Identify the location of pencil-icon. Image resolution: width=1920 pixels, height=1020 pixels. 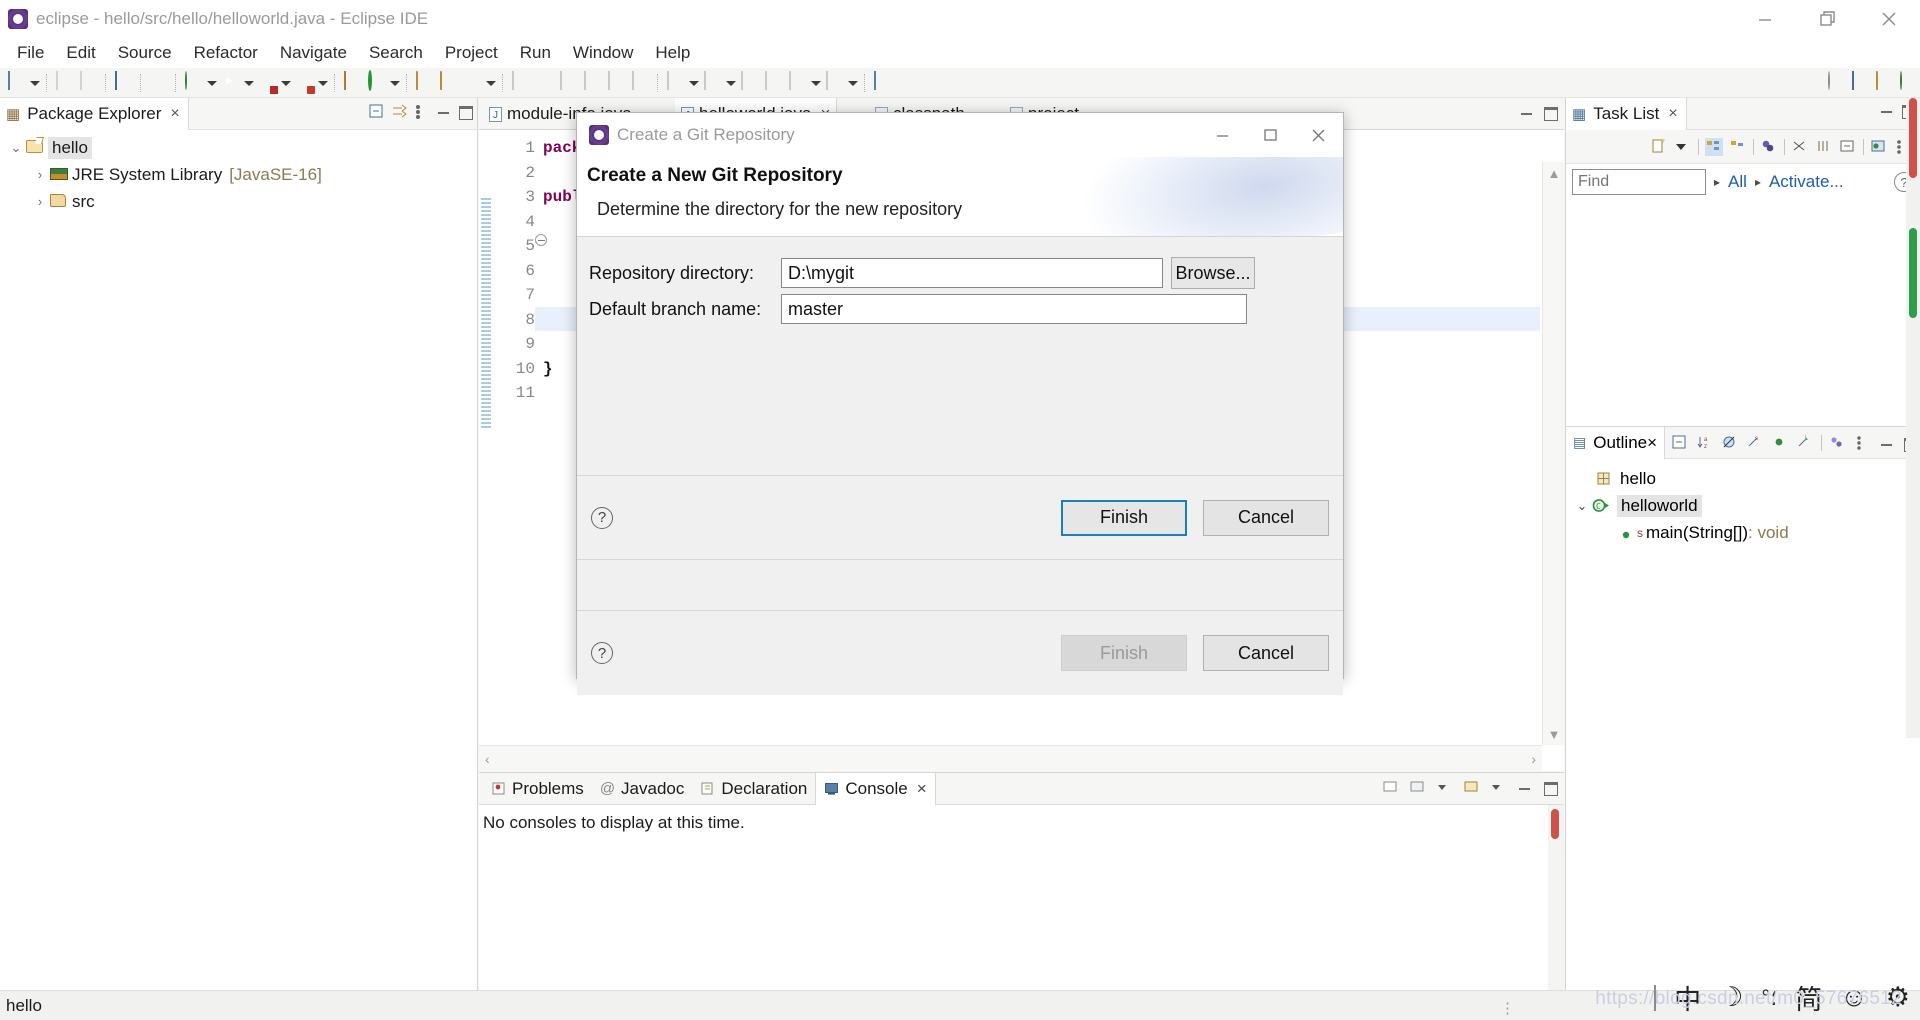
(472, 83).